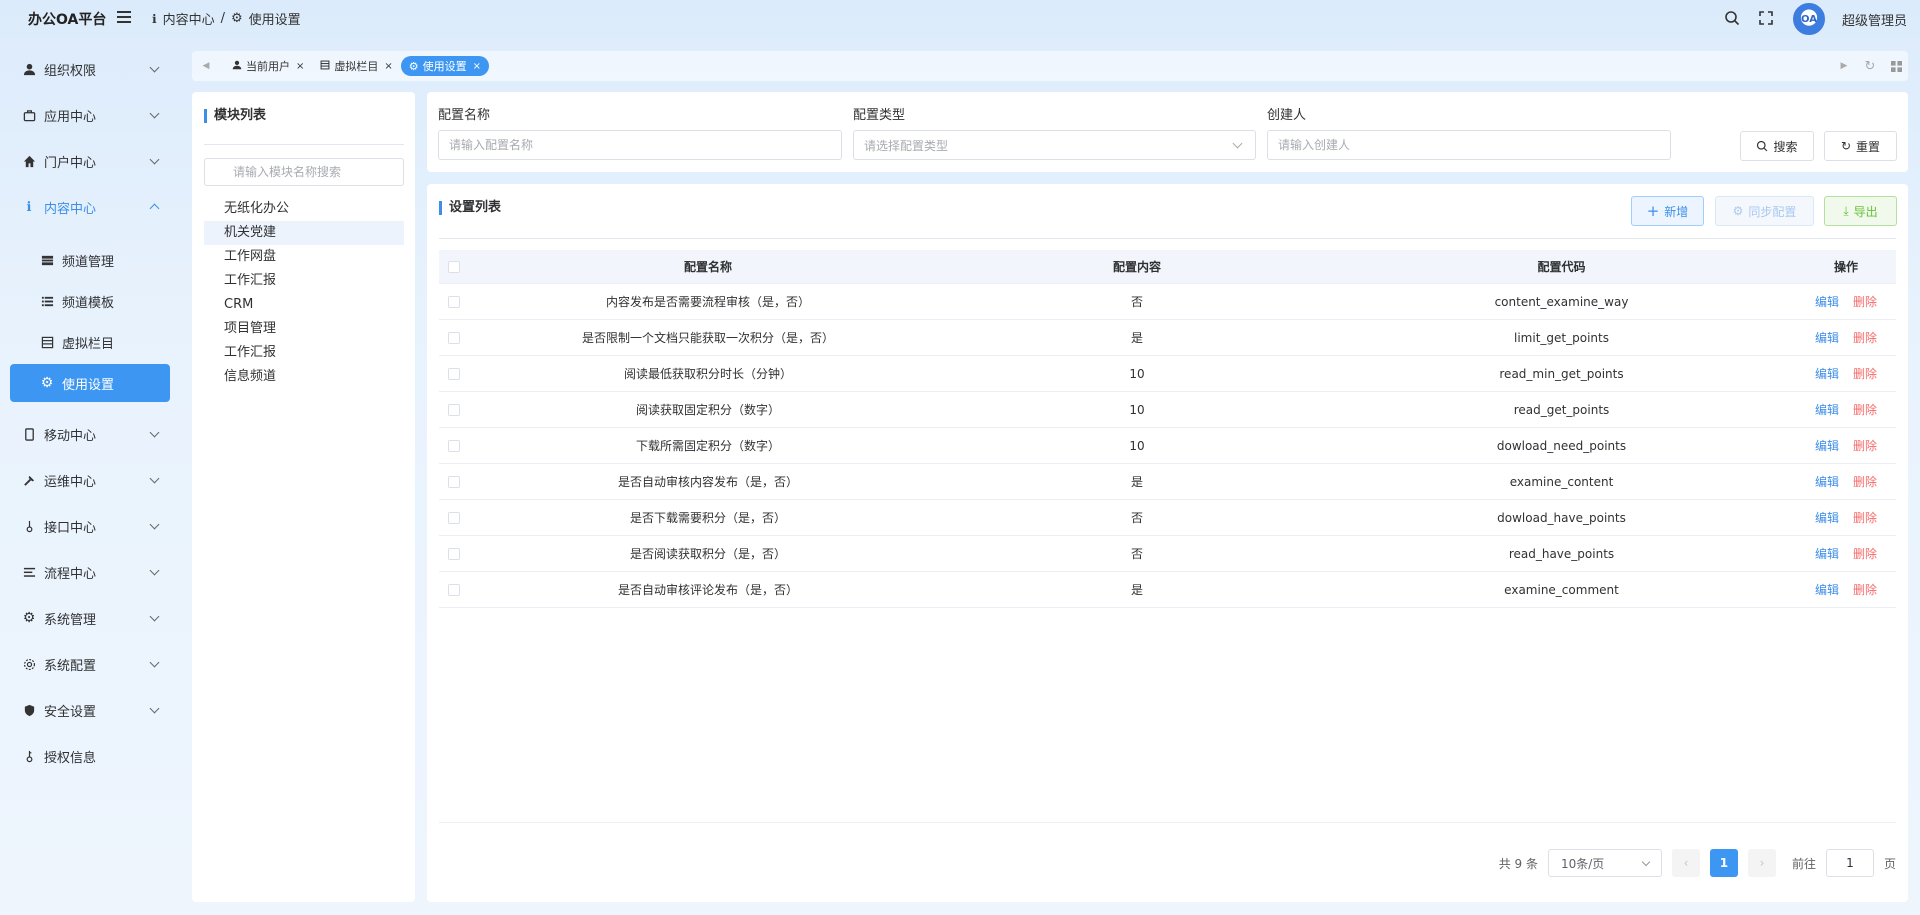  Describe the element at coordinates (304, 305) in the screenshot. I see `module-item: CRM` at that location.